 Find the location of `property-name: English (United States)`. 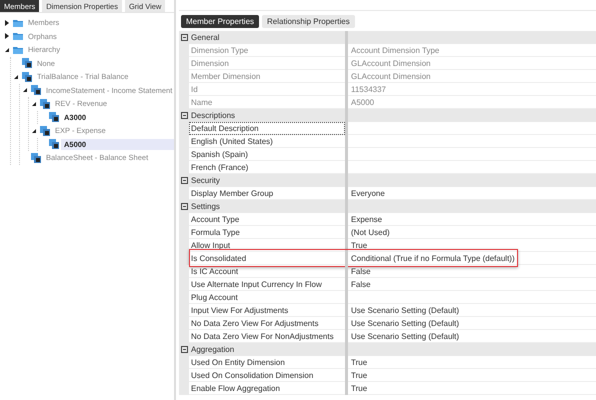

property-name: English (United States) is located at coordinates (267, 141).